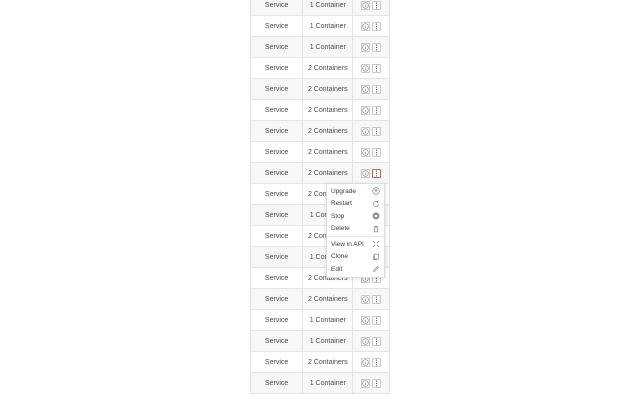 This screenshot has width=640, height=400. Describe the element at coordinates (347, 244) in the screenshot. I see `menu-item-label: View in API` at that location.